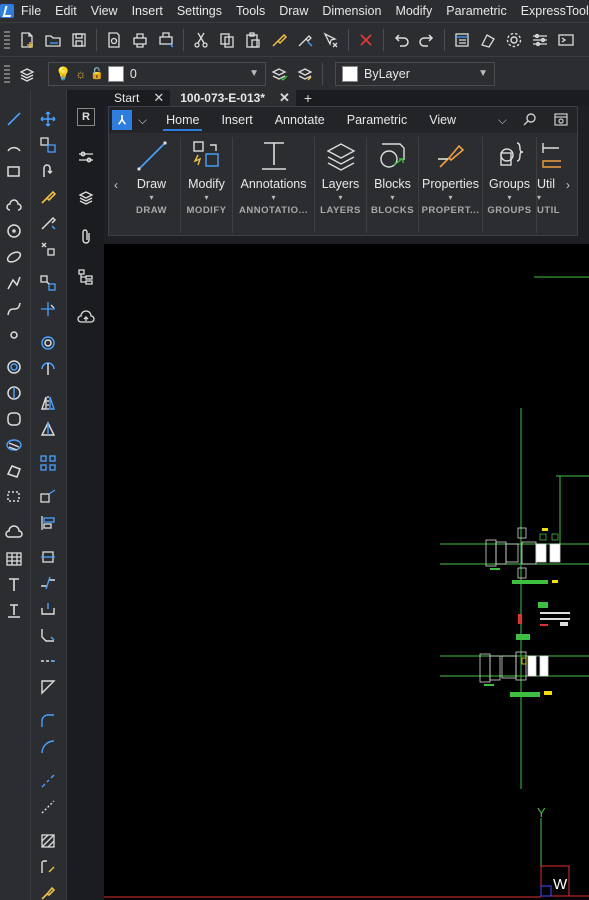 This screenshot has height=900, width=589. What do you see at coordinates (415, 73) in the screenshot?
I see `color-dropdown: ByLayer ▼` at bounding box center [415, 73].